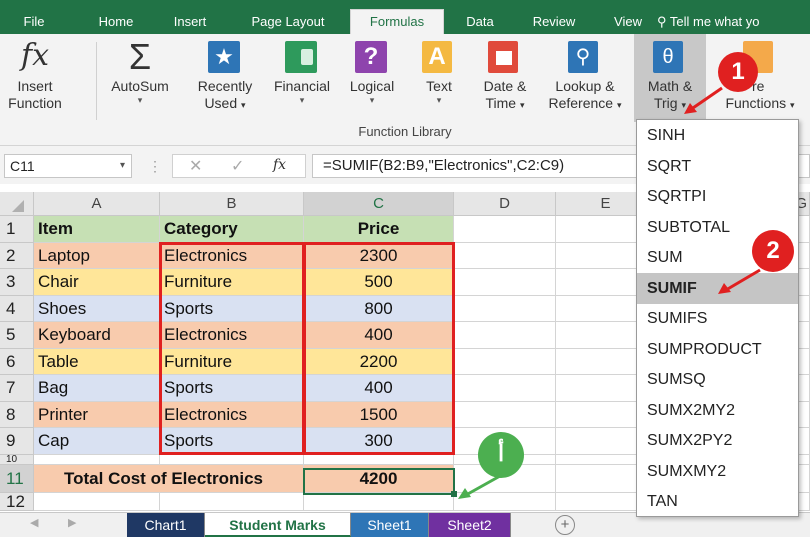 The image size is (810, 537). Describe the element at coordinates (690, 108) in the screenshot. I see `arrow-1-head` at that location.